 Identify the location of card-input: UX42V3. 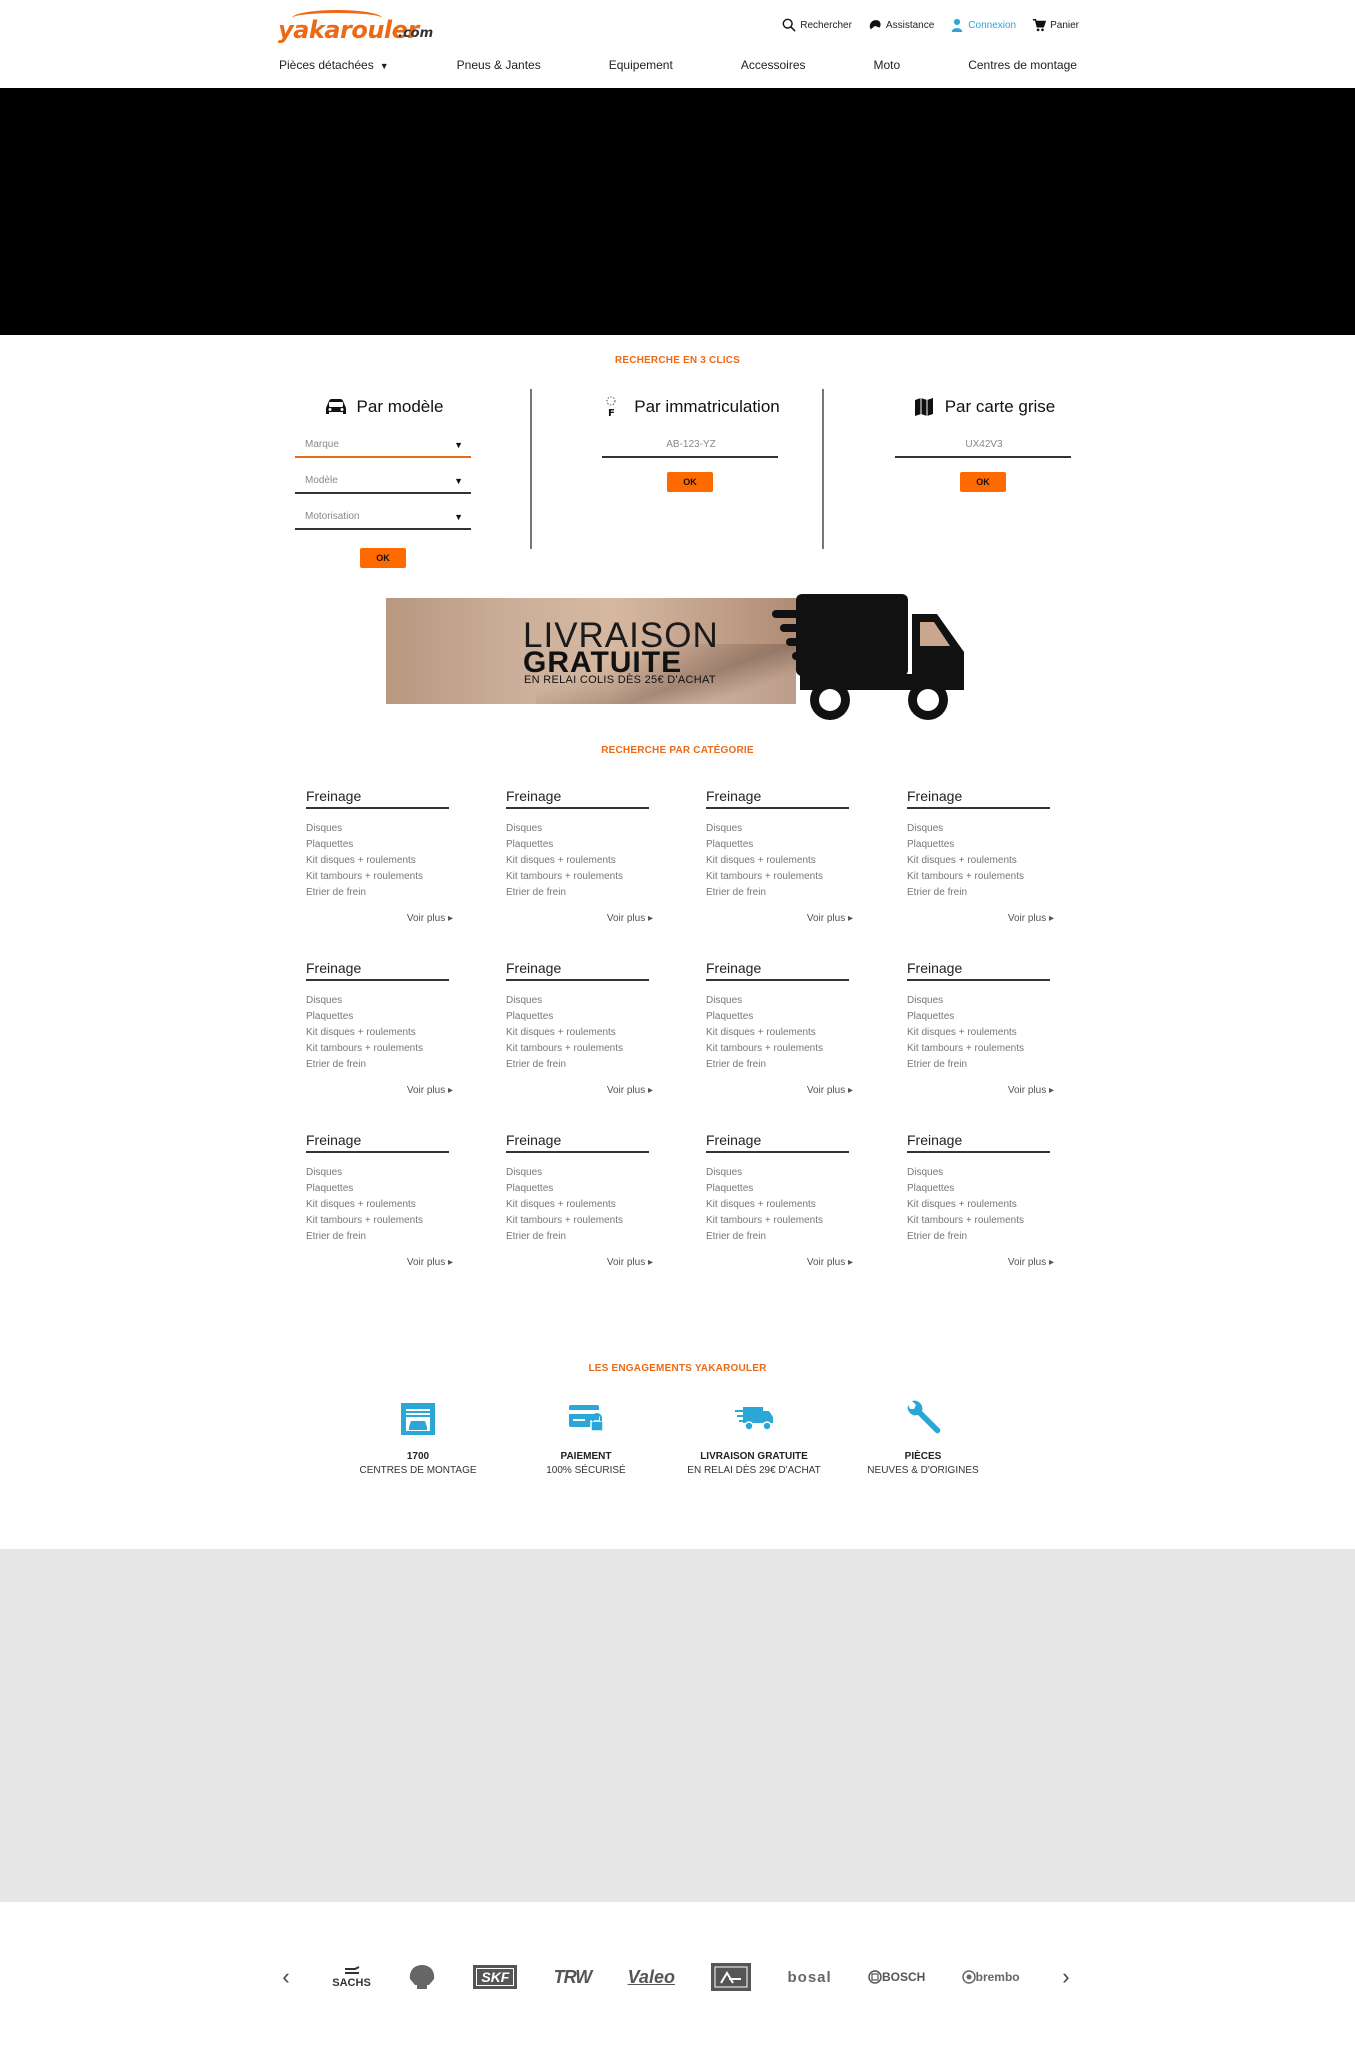
(983, 442).